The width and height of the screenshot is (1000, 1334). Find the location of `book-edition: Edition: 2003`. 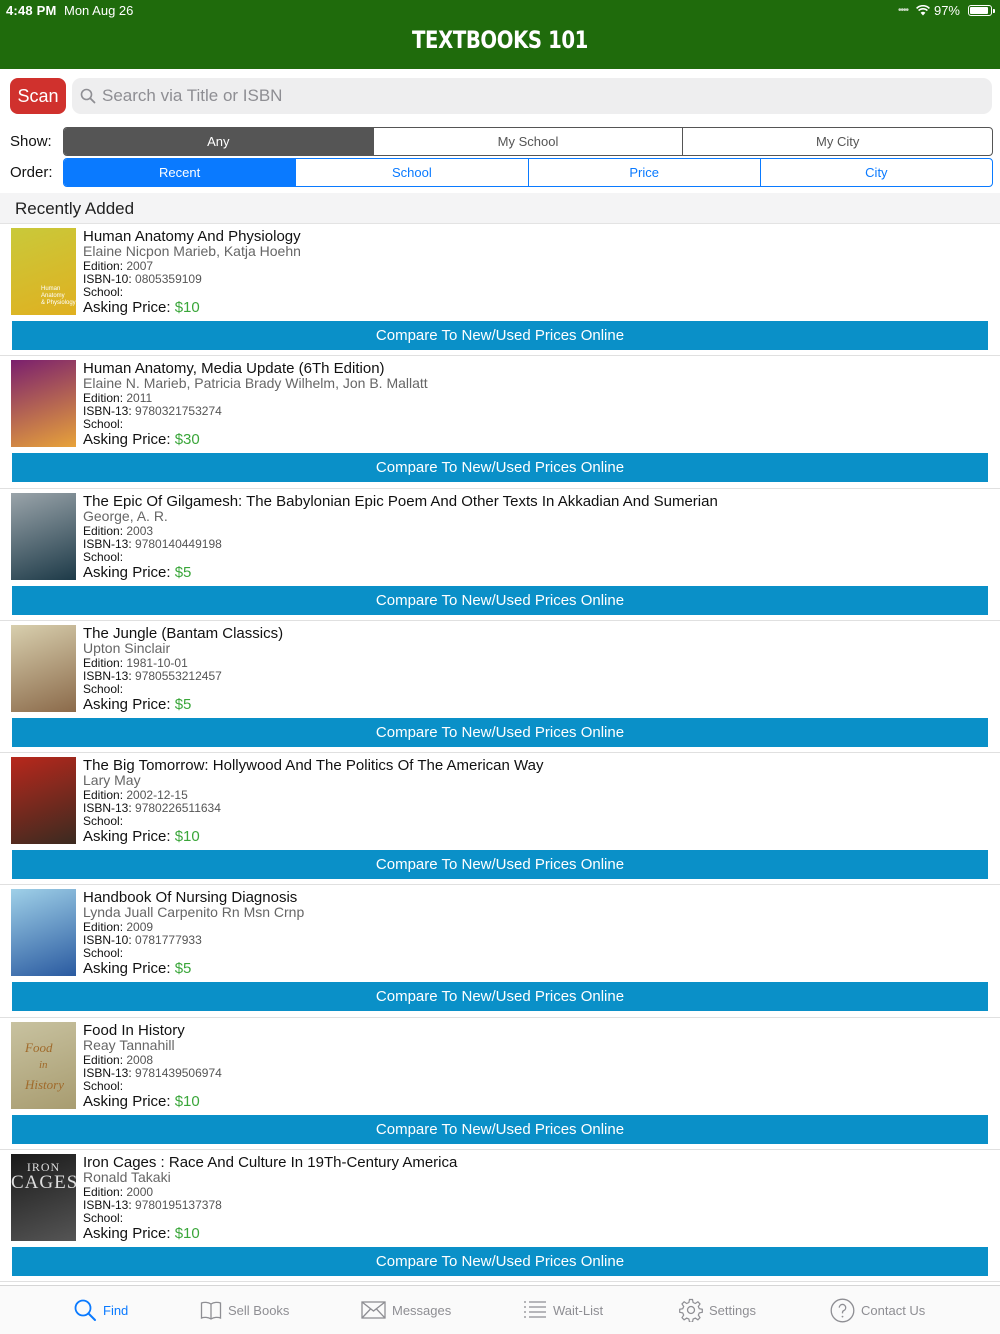

book-edition: Edition: 2003 is located at coordinates (118, 530).